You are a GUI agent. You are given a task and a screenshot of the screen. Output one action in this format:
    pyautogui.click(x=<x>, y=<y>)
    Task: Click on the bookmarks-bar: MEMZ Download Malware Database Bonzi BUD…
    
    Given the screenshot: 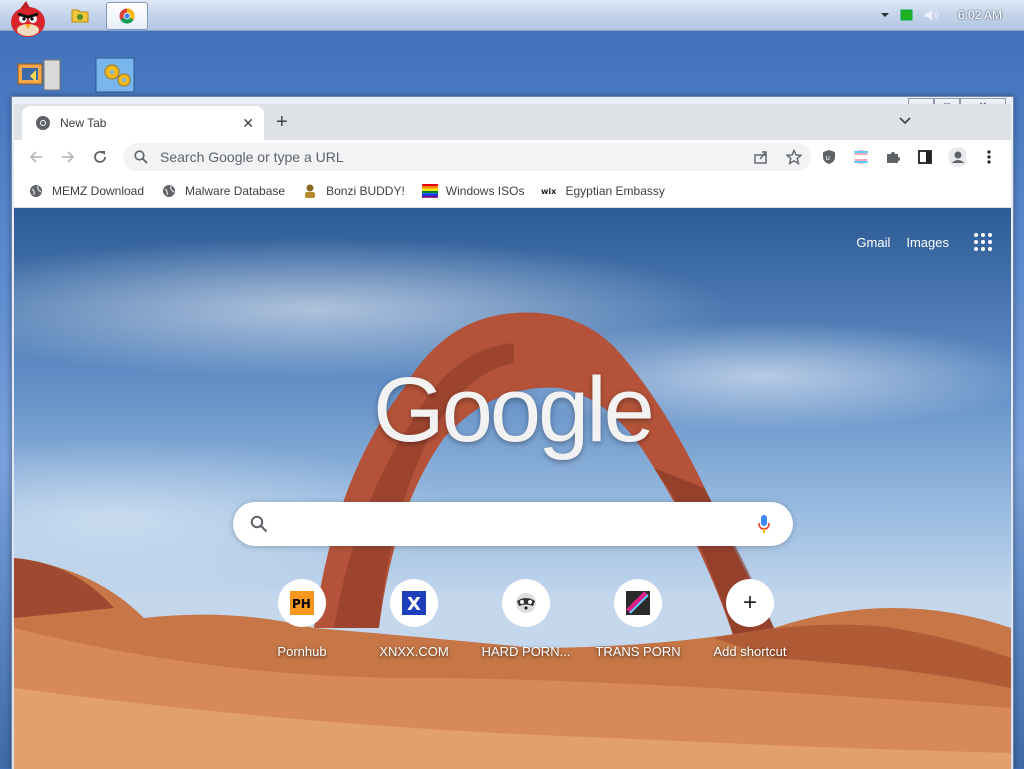 What is the action you would take?
    pyautogui.click(x=512, y=191)
    